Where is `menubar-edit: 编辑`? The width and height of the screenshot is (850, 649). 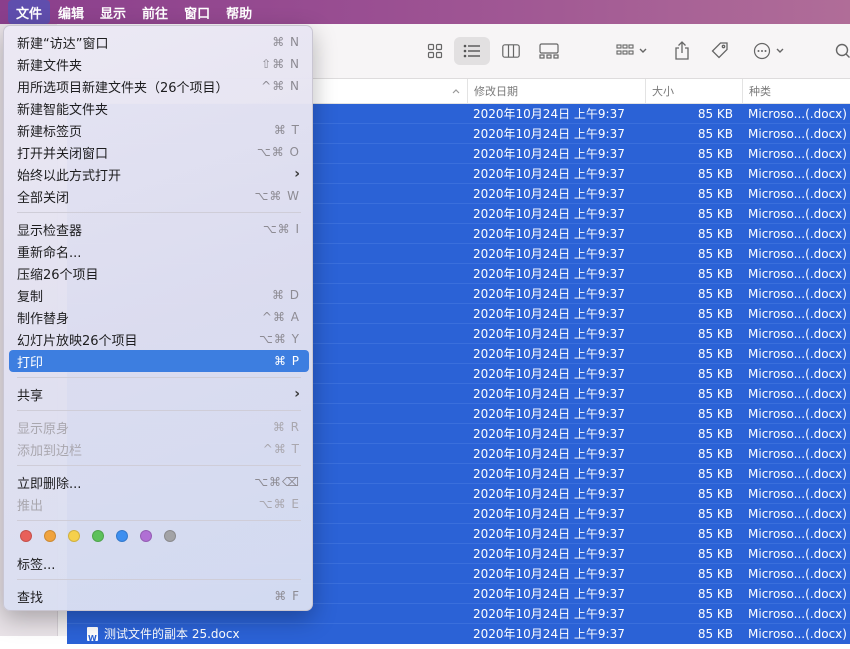 menubar-edit: 编辑 is located at coordinates (71, 12).